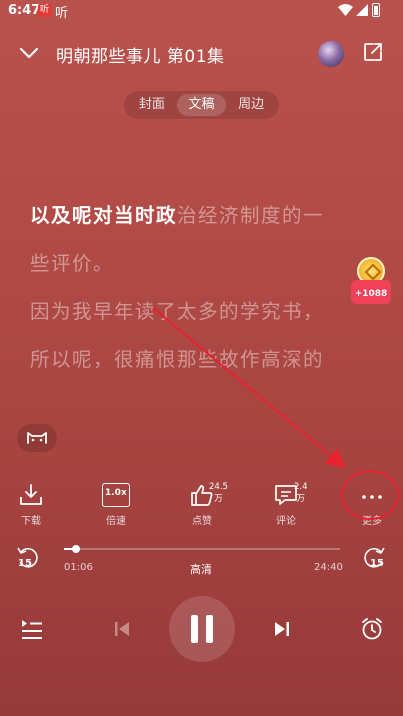 This screenshot has width=403, height=716. Describe the element at coordinates (78, 567) in the screenshot. I see `current-time: 01:06` at that location.